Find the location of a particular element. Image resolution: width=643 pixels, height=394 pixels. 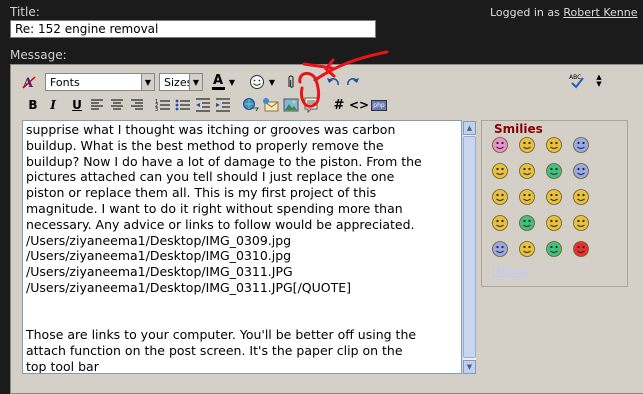

php-button: php is located at coordinates (379, 105).